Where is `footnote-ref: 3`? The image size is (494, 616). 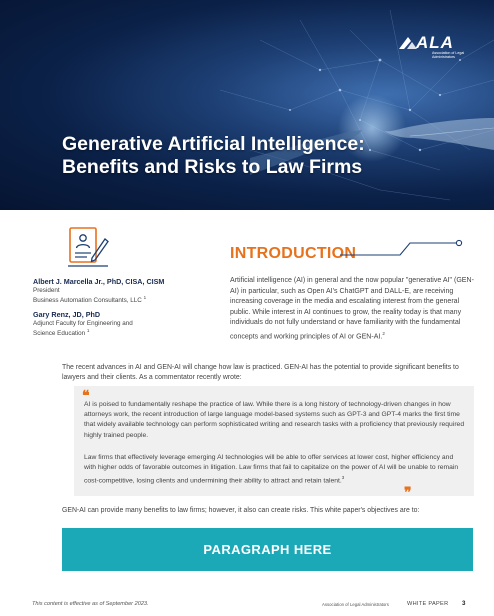
footnote-ref: 3 is located at coordinates (343, 478).